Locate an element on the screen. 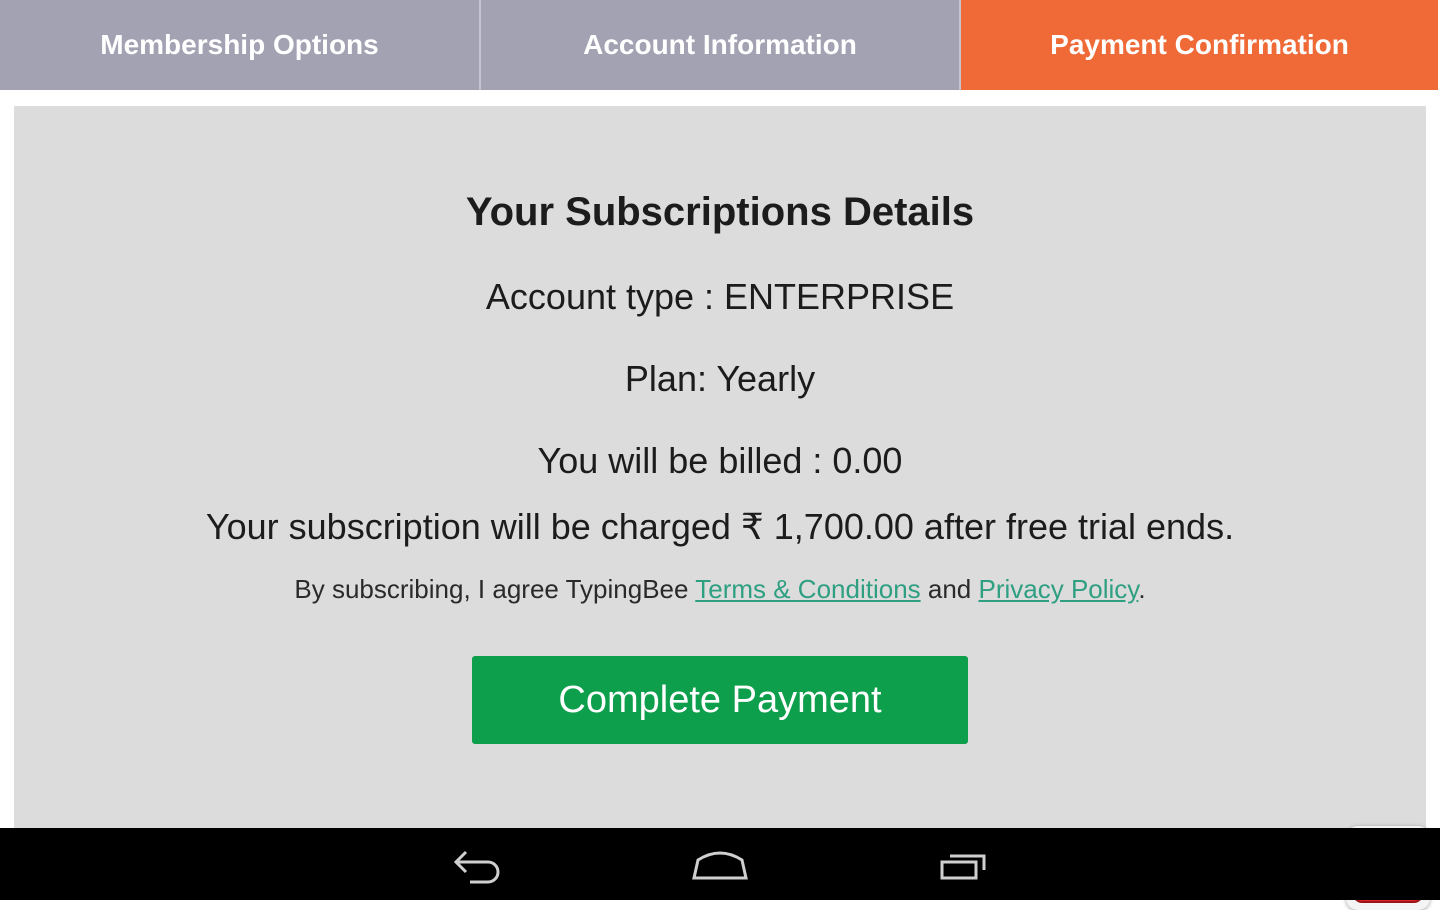 This screenshot has width=1440, height=910. tab-account-information: Account Information is located at coordinates (719, 45).